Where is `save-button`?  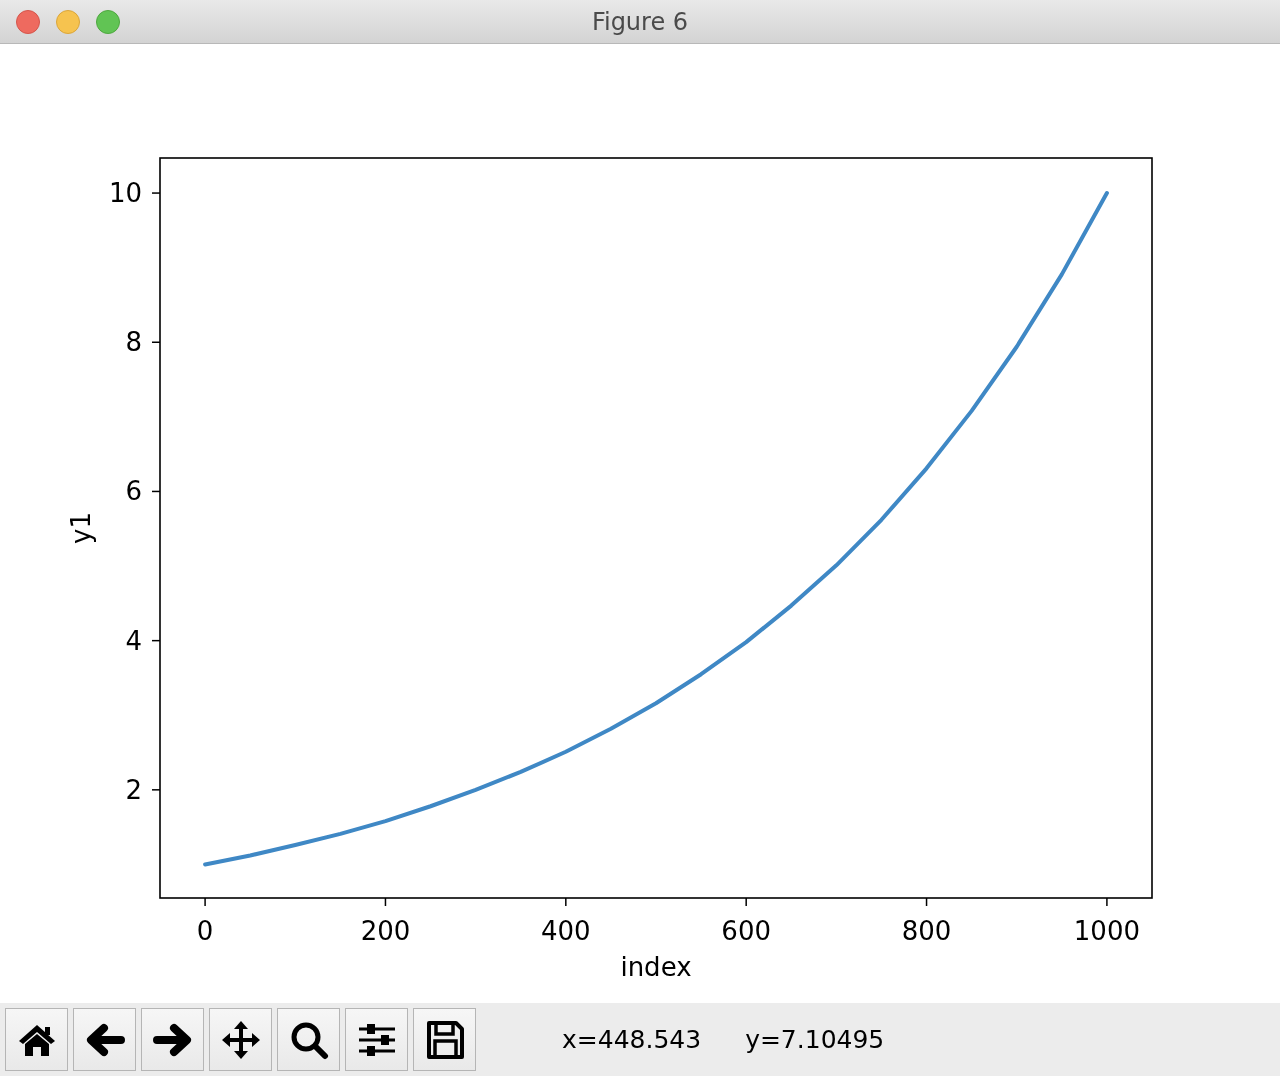 save-button is located at coordinates (444, 1039).